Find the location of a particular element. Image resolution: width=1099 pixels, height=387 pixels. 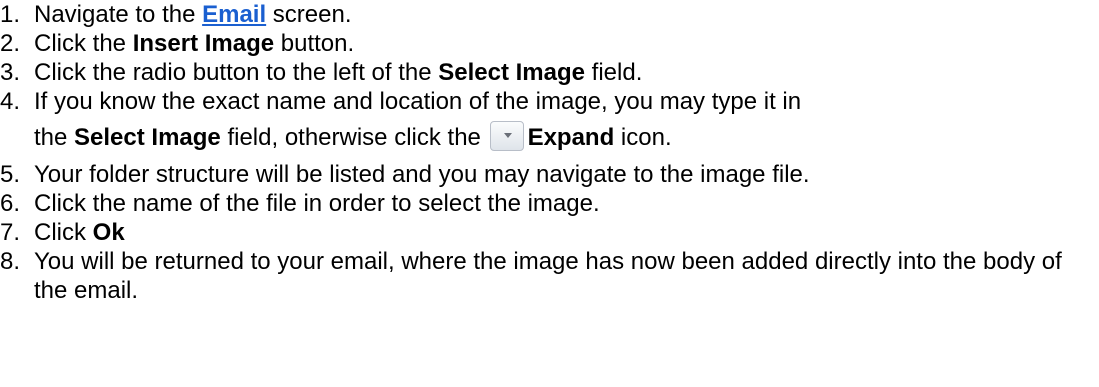

step-number: 2. is located at coordinates (10, 43).